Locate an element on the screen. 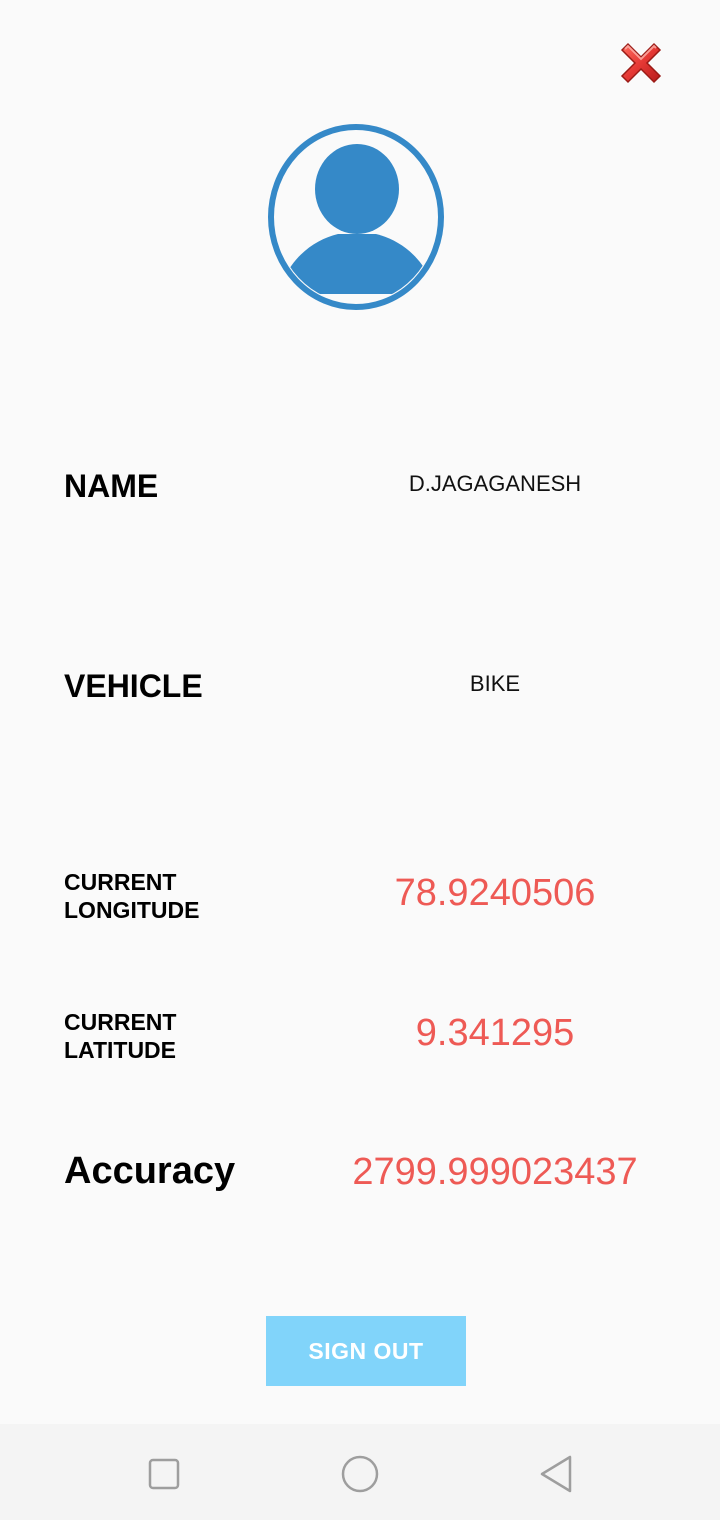 The width and height of the screenshot is (720, 1520). close-button is located at coordinates (641, 63).